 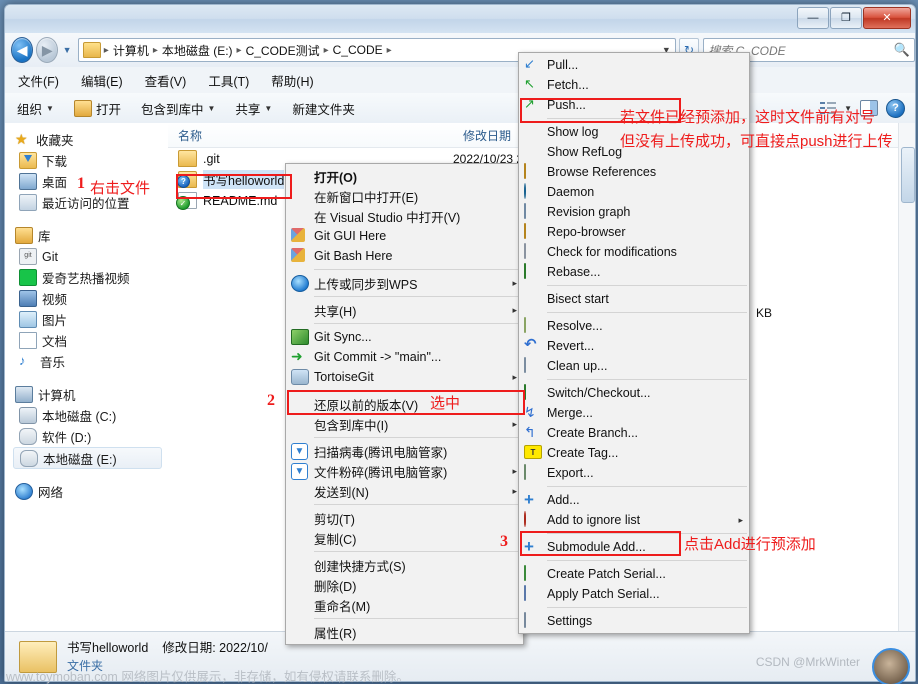 I want to click on recent-locations-button: ▼, so click(x=66, y=50).